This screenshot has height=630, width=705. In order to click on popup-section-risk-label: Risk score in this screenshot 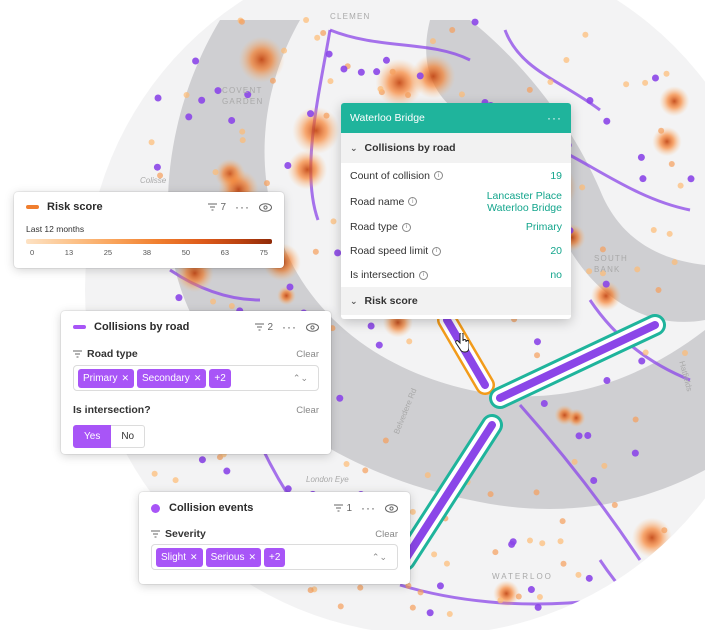, I will do `click(391, 301)`.